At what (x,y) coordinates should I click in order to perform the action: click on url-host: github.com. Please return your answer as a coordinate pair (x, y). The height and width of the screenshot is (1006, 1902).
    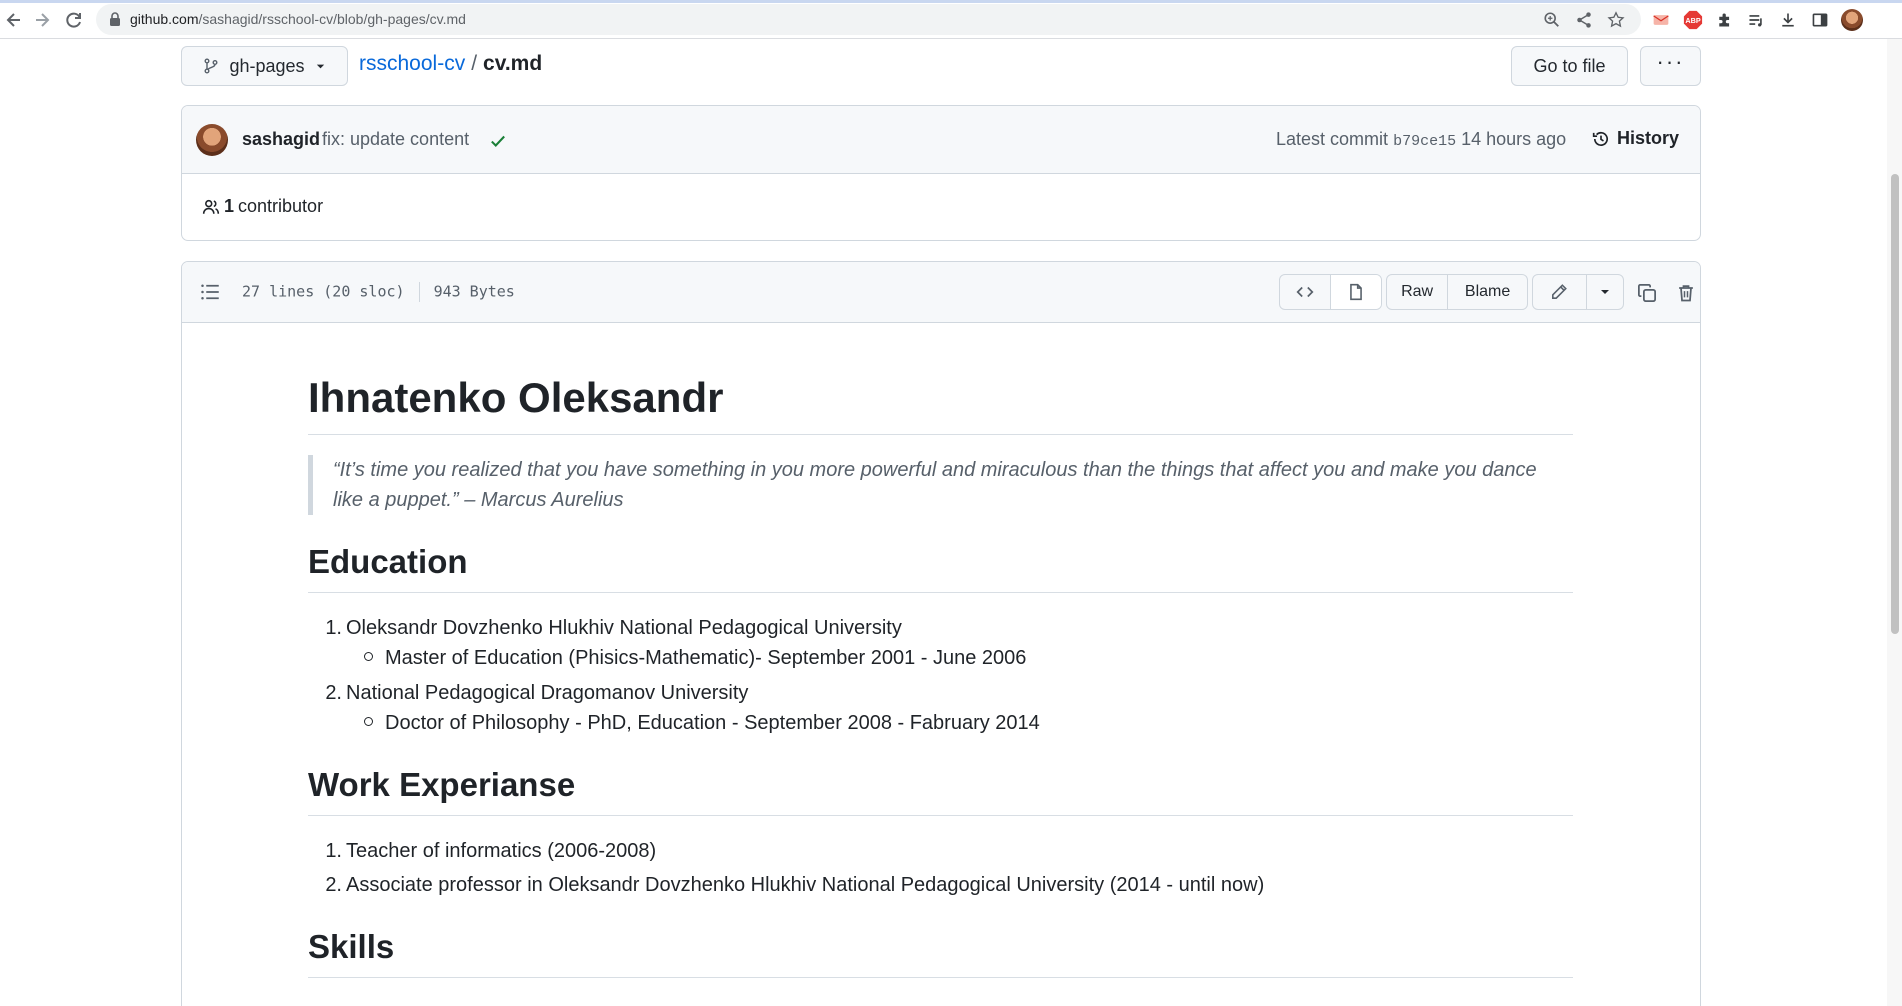
    Looking at the image, I should click on (164, 19).